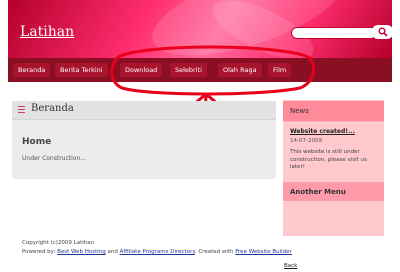  Describe the element at coordinates (32, 70) in the screenshot. I see `nav-item-beranda: Beranda` at that location.